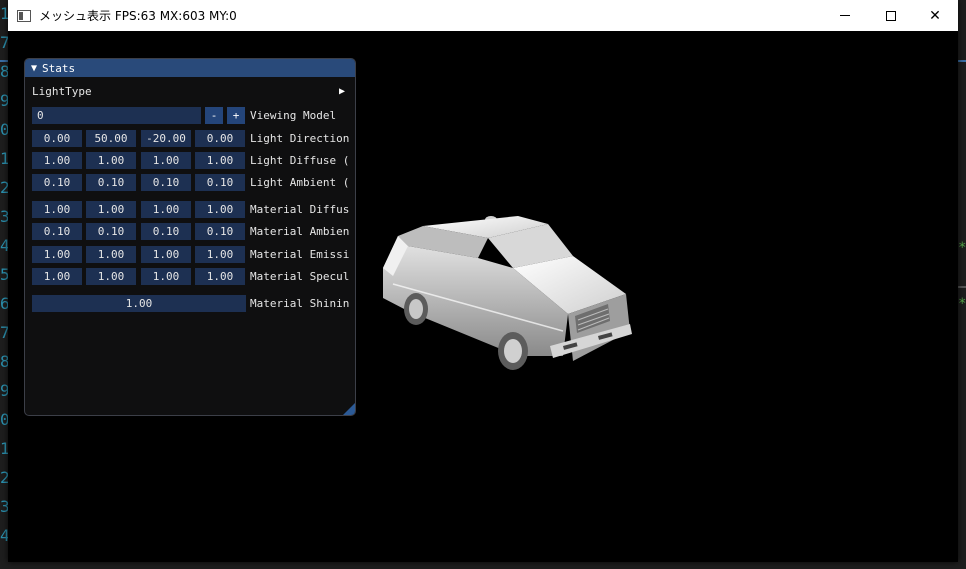 The image size is (966, 569). Describe the element at coordinates (62, 94) in the screenshot. I see `light-type-tree-node: LightType` at that location.